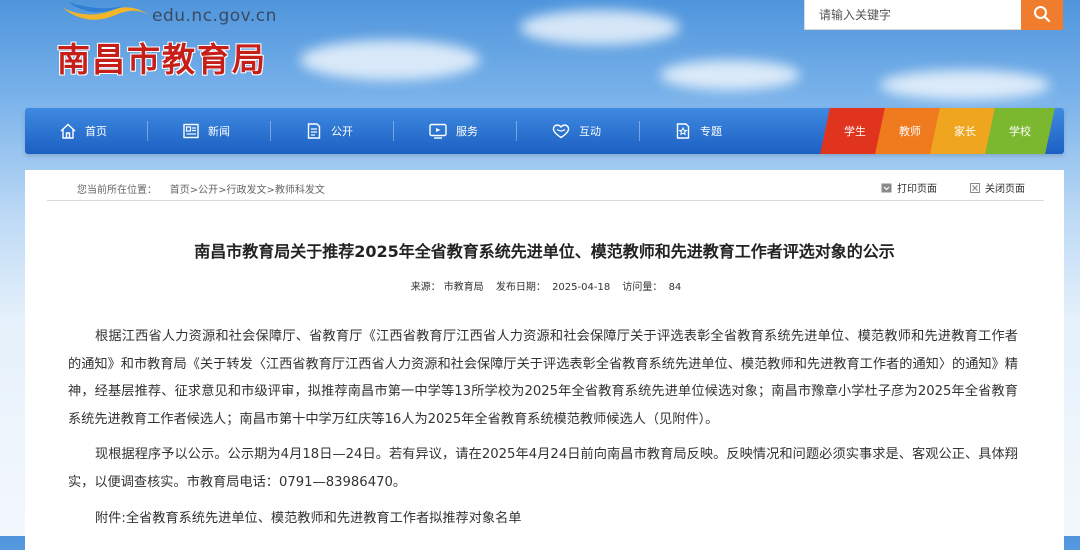 This screenshot has width=1080, height=550. What do you see at coordinates (342, 131) in the screenshot?
I see `nav-item-label: 公开` at bounding box center [342, 131].